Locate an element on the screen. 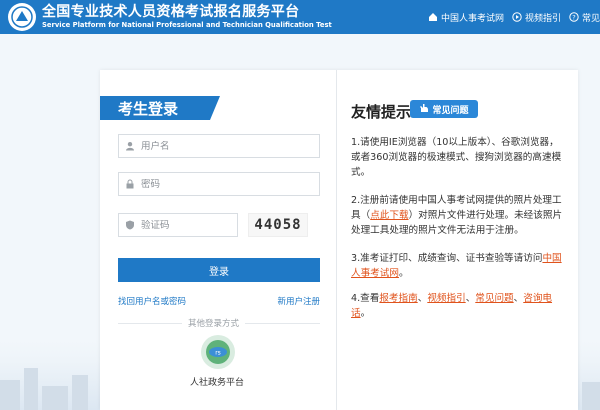  other-login-label: 其他登录方式 is located at coordinates (214, 323).